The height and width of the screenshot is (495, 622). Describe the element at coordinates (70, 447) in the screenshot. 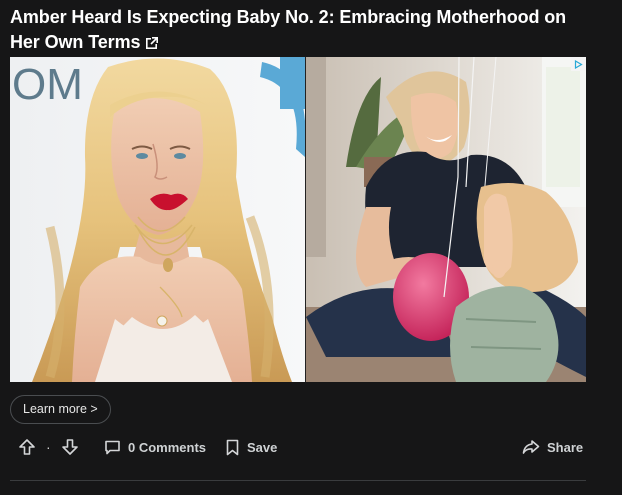

I see `arrow-down-icon` at that location.